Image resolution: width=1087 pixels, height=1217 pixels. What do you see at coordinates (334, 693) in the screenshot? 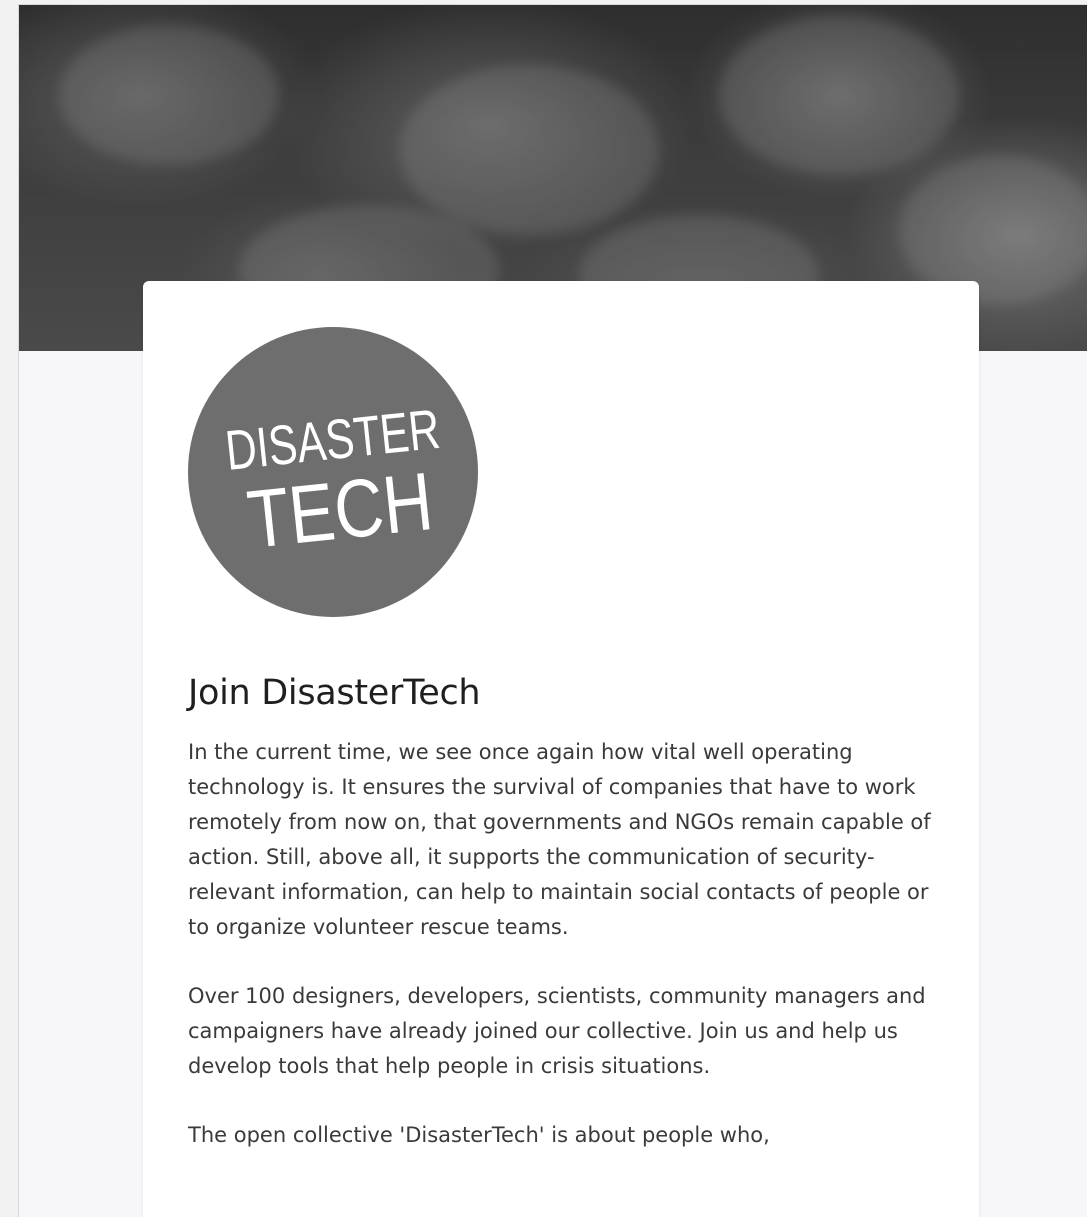
I see `page-title: Join DisasterTech` at bounding box center [334, 693].